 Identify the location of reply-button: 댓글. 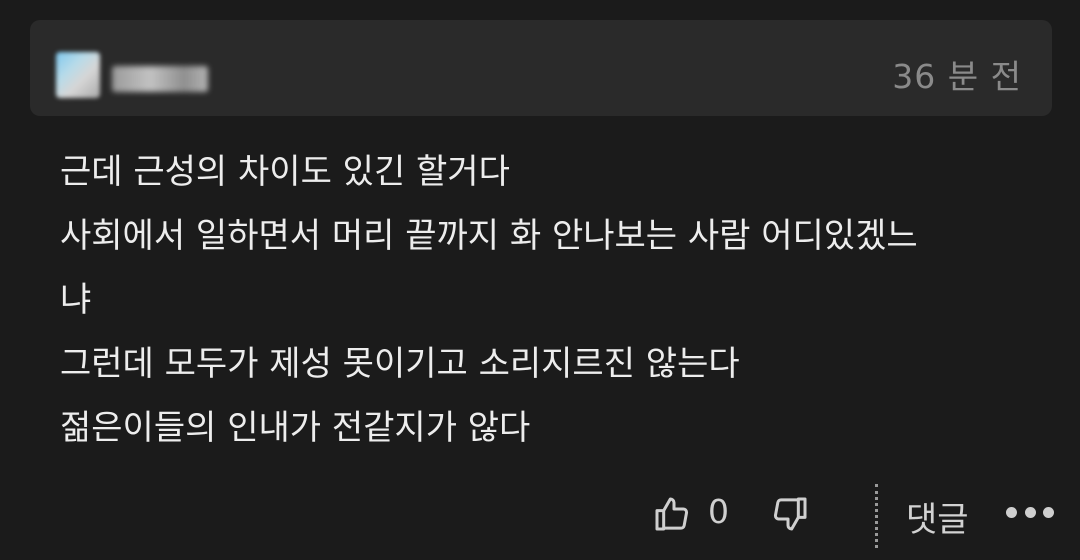
(937, 516).